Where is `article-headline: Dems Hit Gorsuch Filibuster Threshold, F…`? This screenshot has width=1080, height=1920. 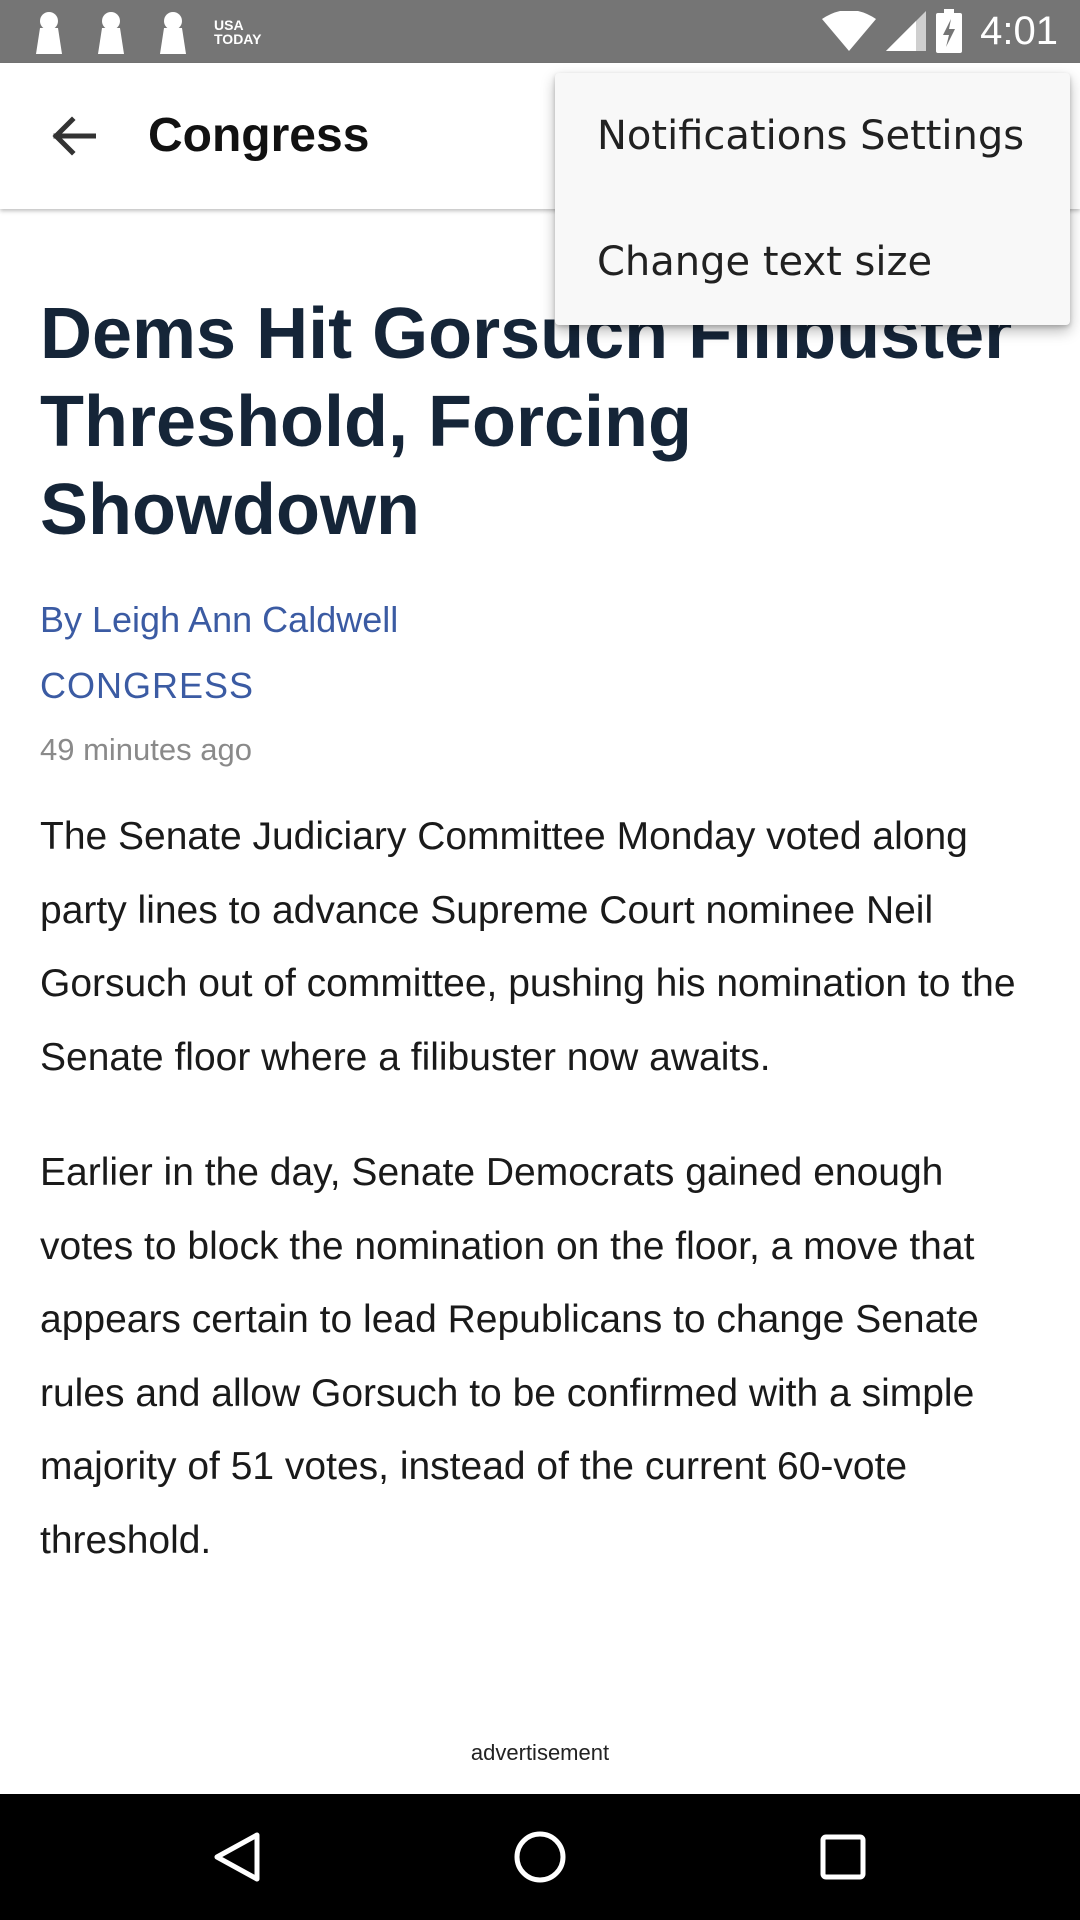 article-headline: Dems Hit Gorsuch Filibuster Threshold, F… is located at coordinates (526, 422).